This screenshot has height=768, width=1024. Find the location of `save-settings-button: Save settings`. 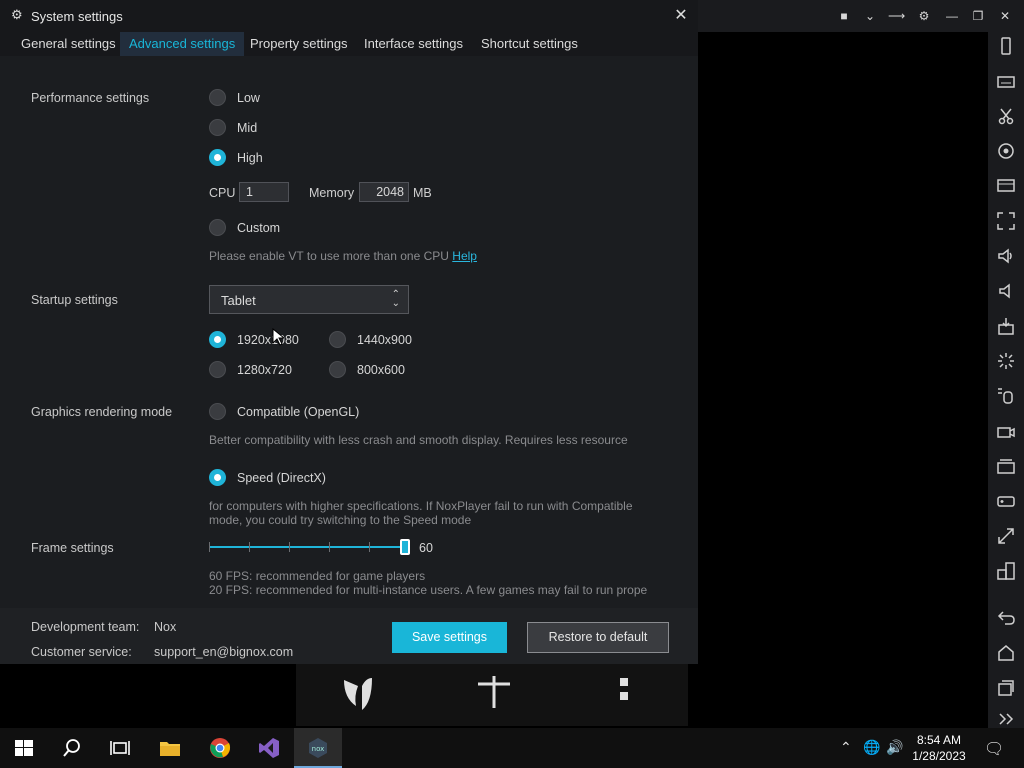

save-settings-button: Save settings is located at coordinates (449, 637).